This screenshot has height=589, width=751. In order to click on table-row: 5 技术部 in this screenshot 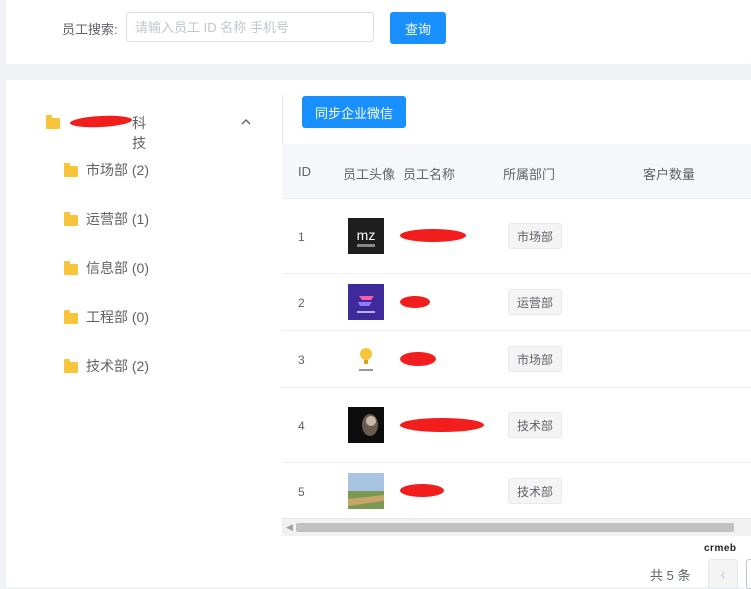, I will do `click(516, 491)`.